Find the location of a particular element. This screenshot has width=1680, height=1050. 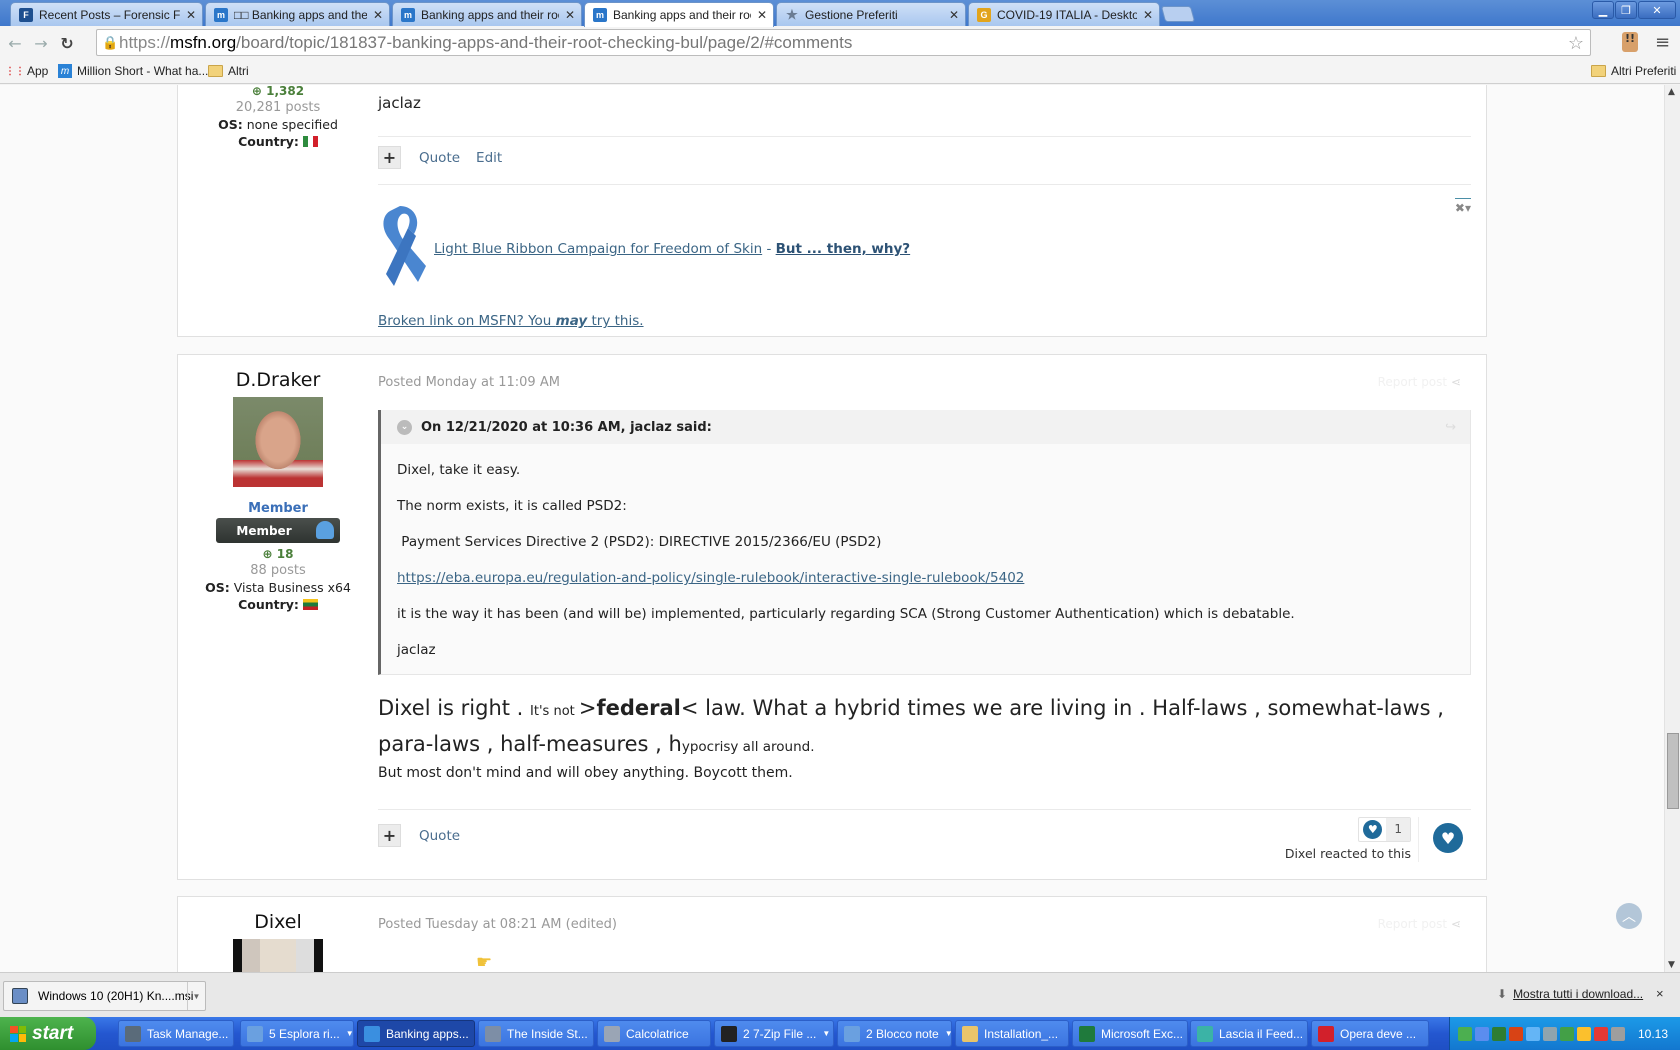

tab-recent-posts: F Recent Posts – Forensic Foc ✕ is located at coordinates (106, 14).